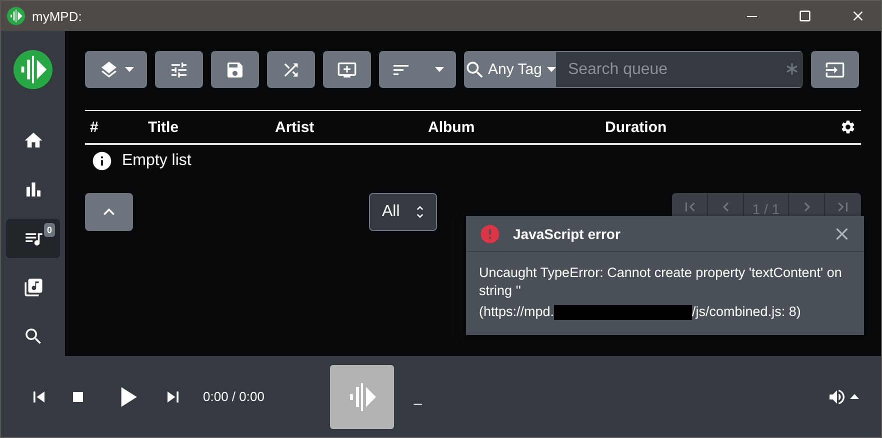 This screenshot has width=882, height=438. Describe the element at coordinates (295, 127) in the screenshot. I see `column-header: Artist` at that location.